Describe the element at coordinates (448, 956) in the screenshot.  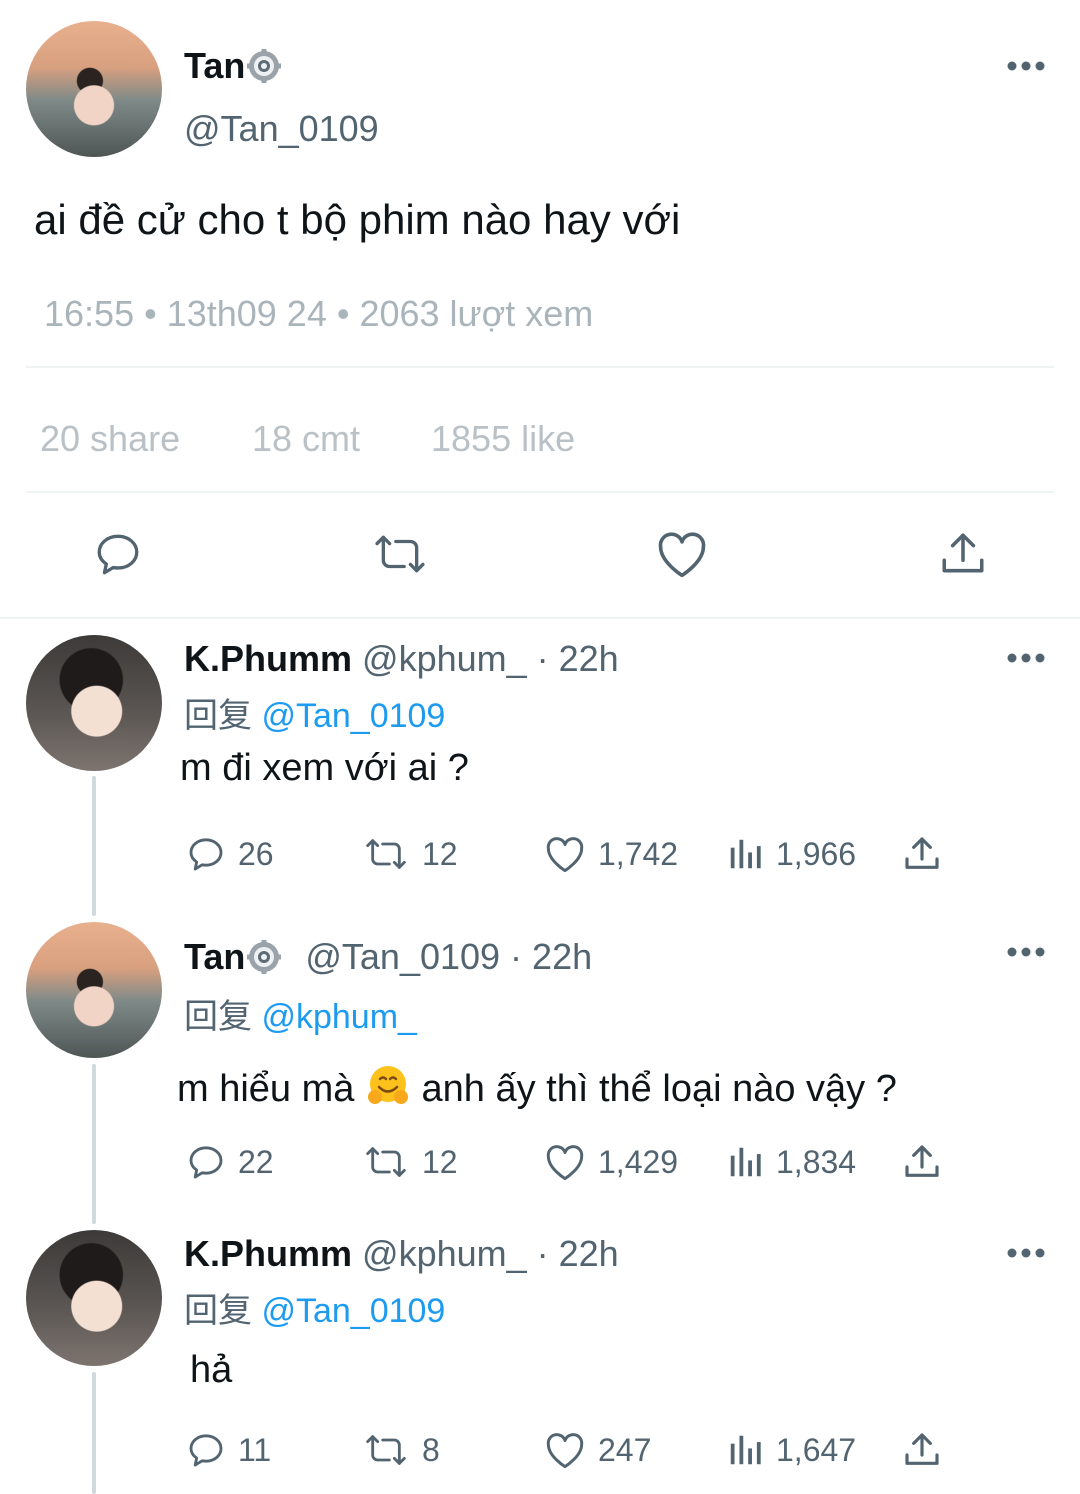
I see `reply-handle-time: @Tan_0109 · 22h` at that location.